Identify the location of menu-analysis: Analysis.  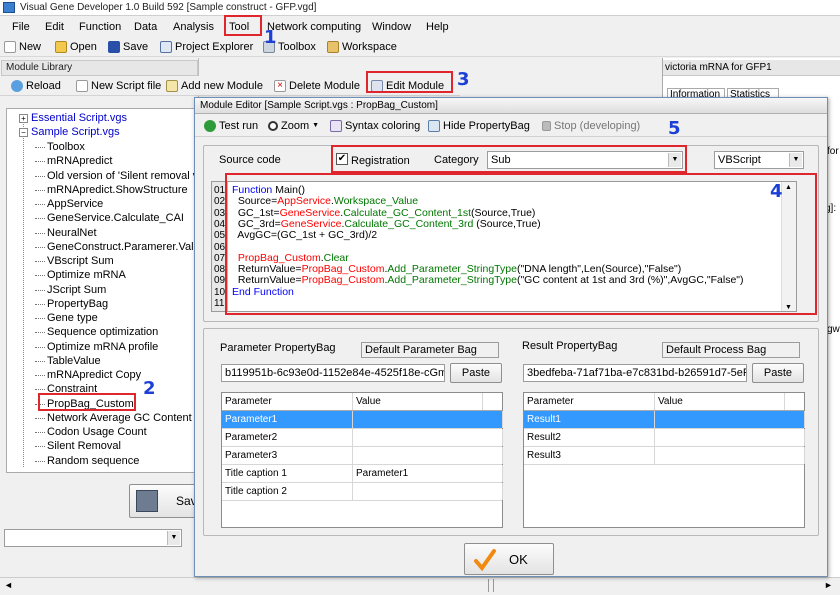
(193, 27).